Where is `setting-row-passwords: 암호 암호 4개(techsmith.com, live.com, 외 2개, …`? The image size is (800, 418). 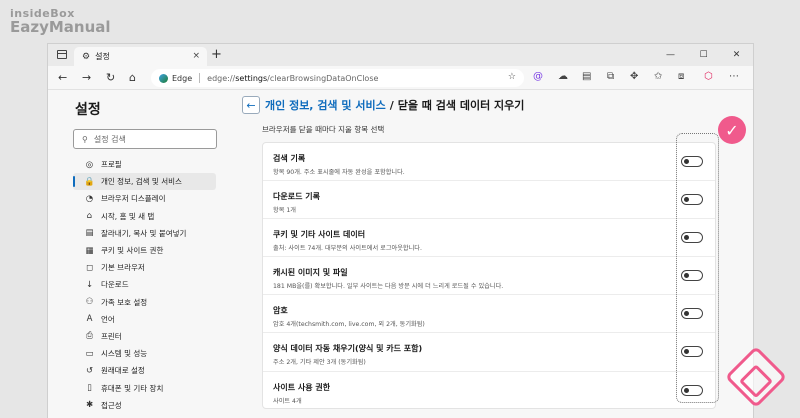 setting-row-passwords: 암호 암호 4개(techsmith.com, live.com, 외 2개, … is located at coordinates (489, 314).